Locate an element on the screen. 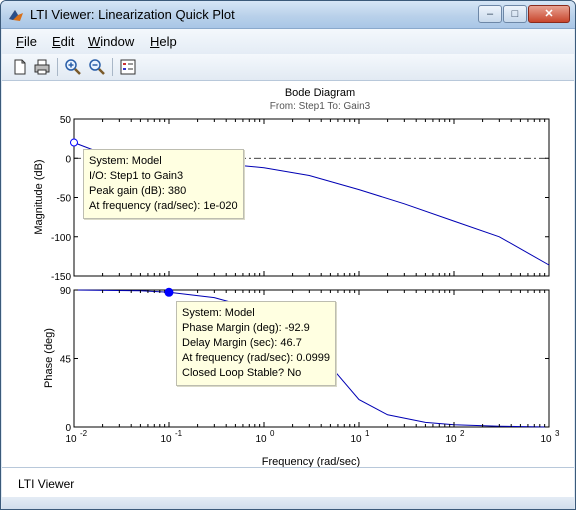 The image size is (576, 510). minimize-button: – is located at coordinates (490, 14).